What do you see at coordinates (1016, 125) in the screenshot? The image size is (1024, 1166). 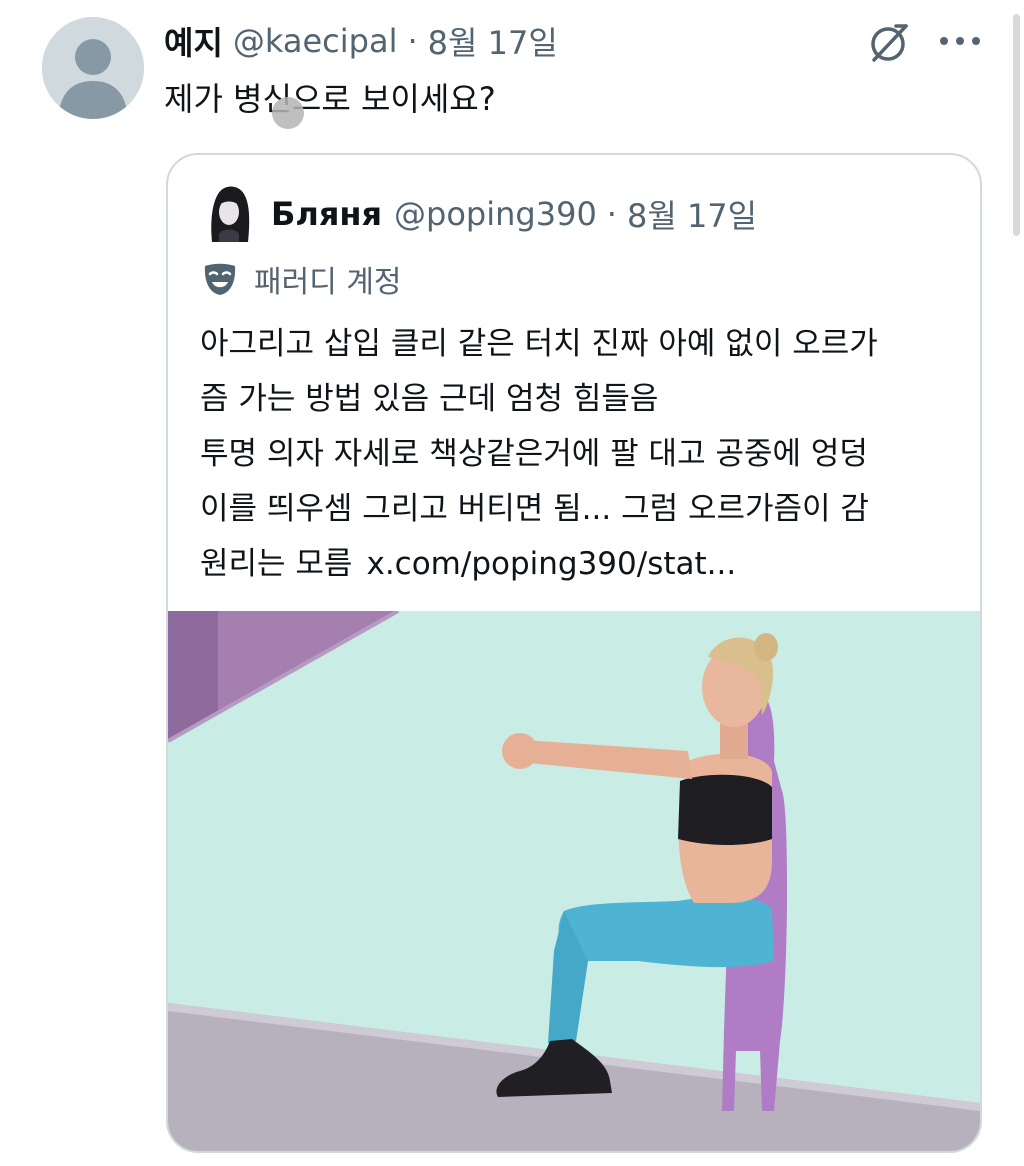 I see `scrollbar` at bounding box center [1016, 125].